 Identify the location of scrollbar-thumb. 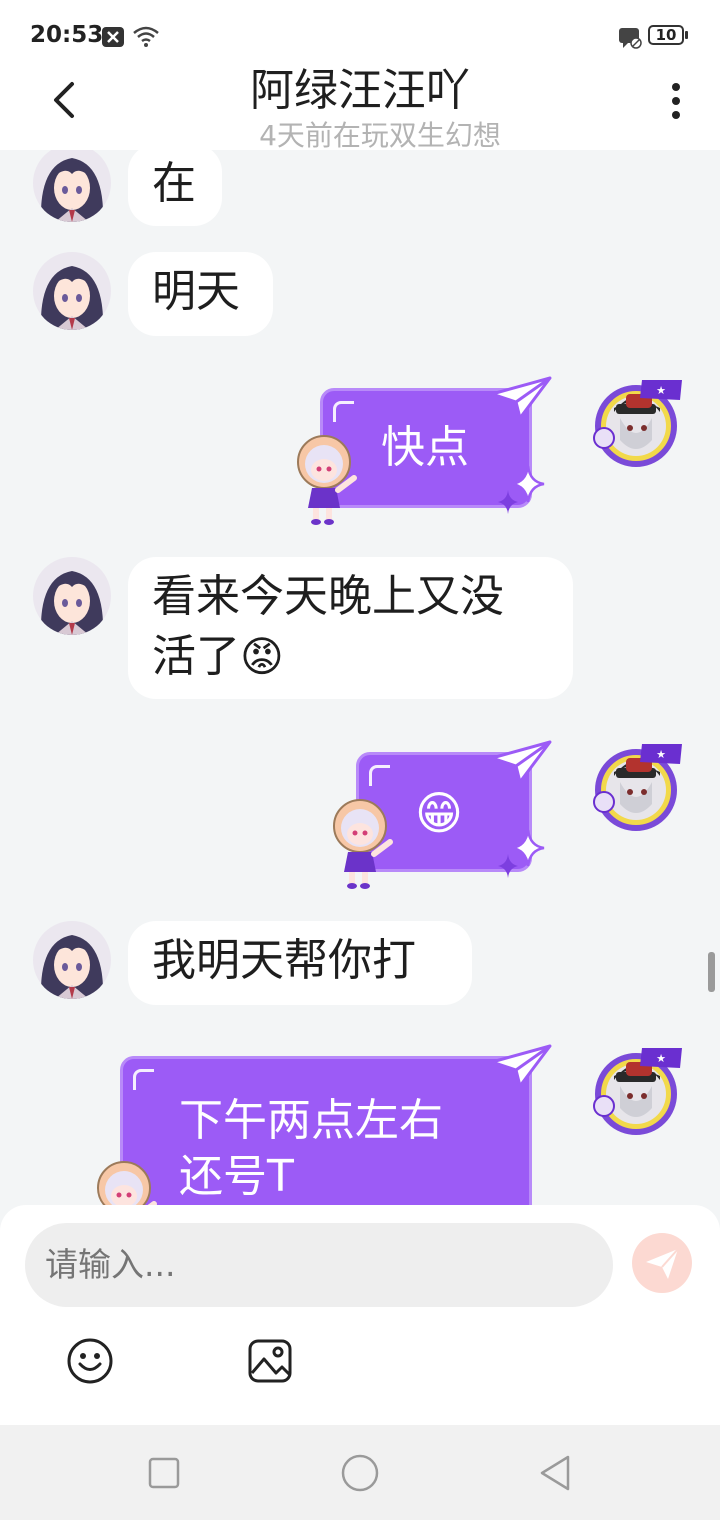
(711, 972).